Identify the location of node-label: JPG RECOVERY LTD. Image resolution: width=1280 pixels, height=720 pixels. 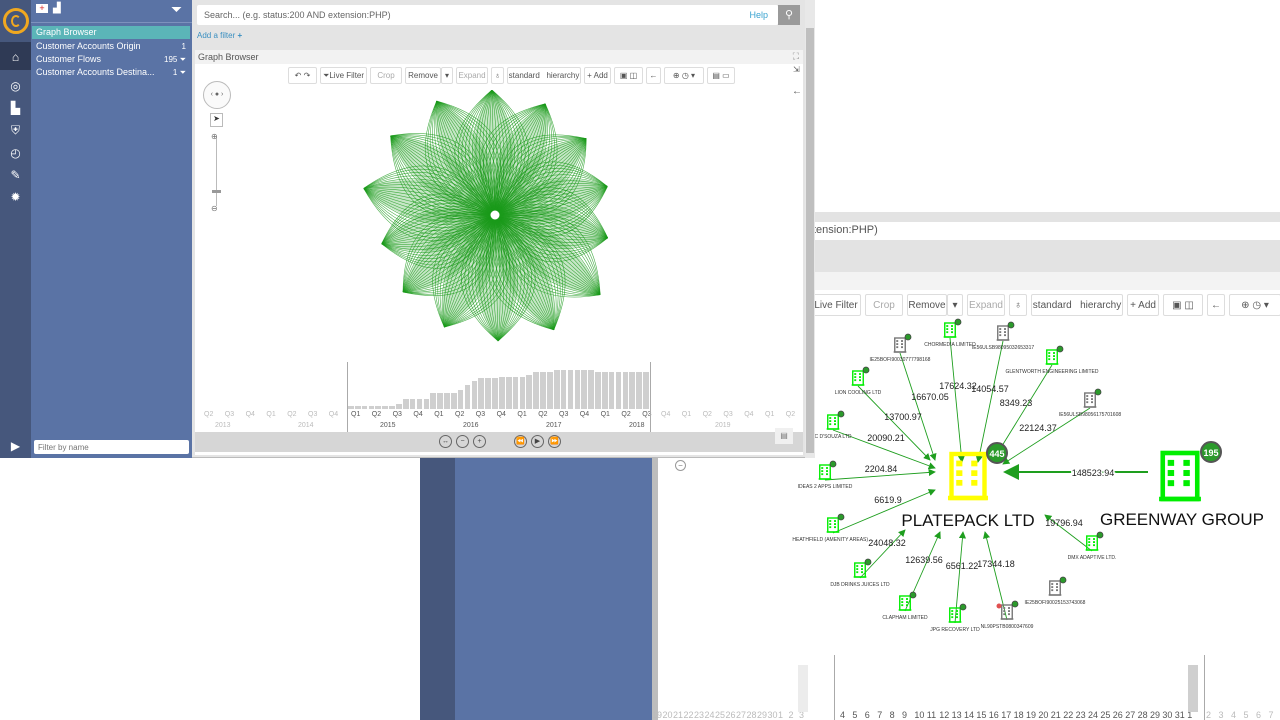
(955, 630).